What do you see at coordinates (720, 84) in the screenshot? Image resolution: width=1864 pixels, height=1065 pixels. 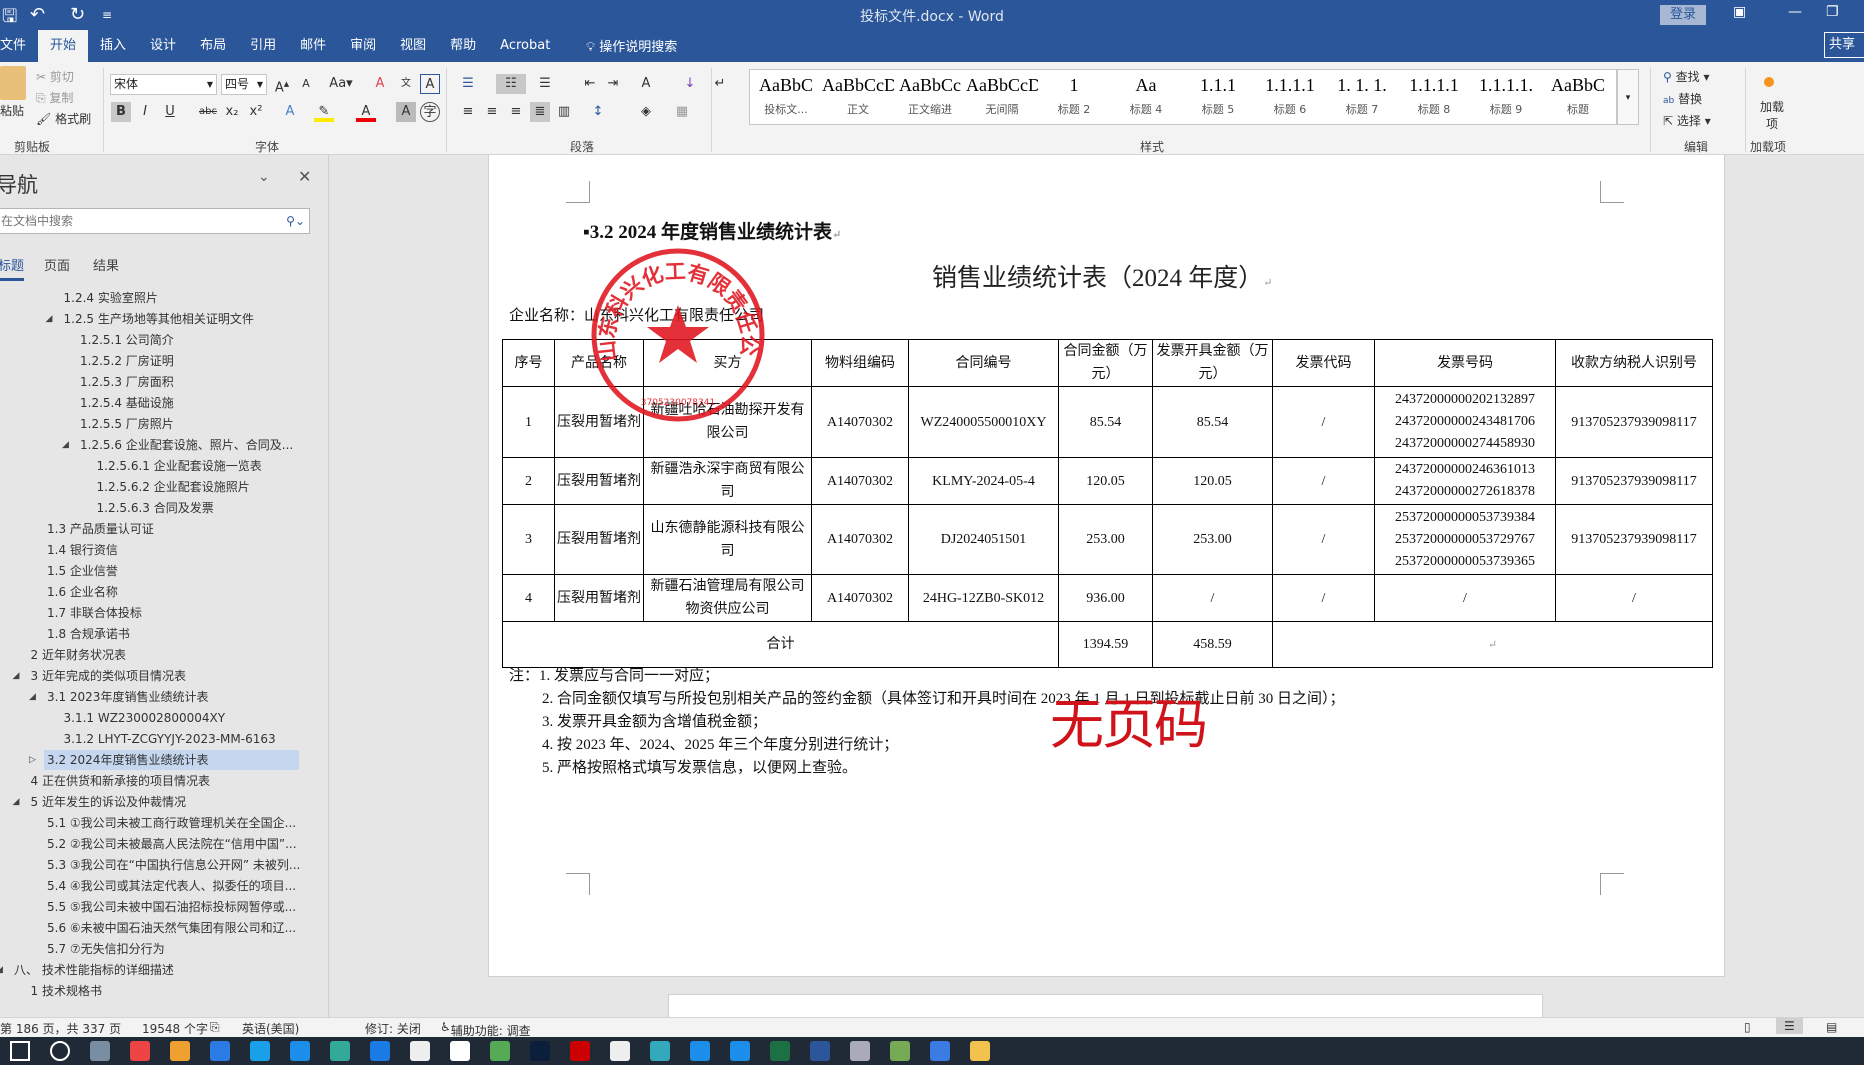 I see `show-marks-icon: ↵` at bounding box center [720, 84].